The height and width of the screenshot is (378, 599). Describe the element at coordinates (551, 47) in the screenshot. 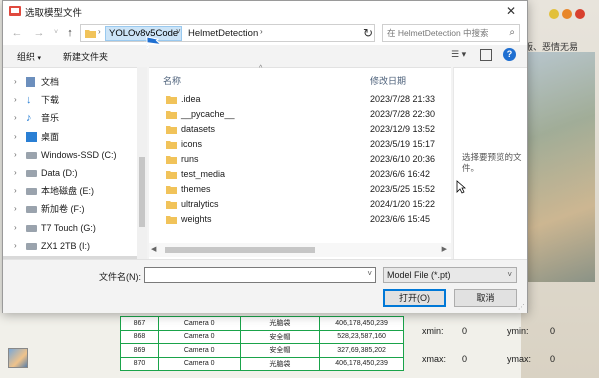

I see `app-hint-text: 贩、恶情无易` at that location.